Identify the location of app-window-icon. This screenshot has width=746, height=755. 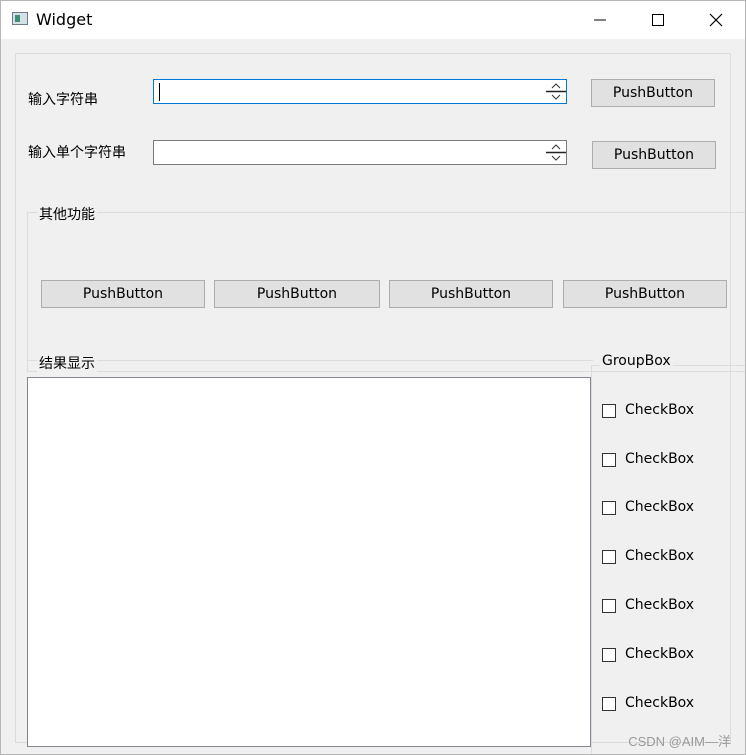
(20, 18).